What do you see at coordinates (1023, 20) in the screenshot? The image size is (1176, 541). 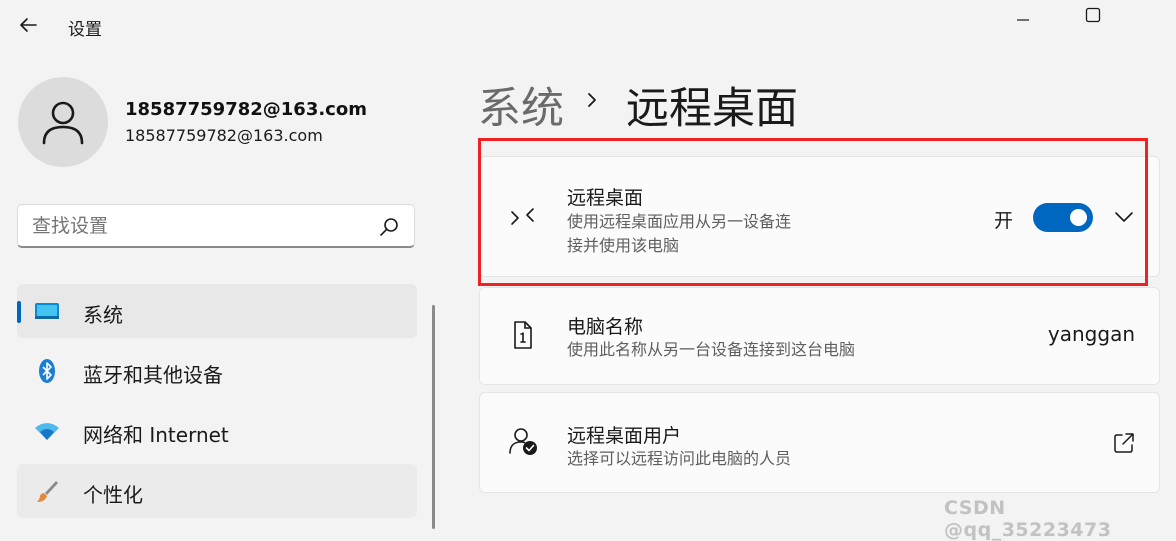 I see `minimize-icon` at bounding box center [1023, 20].